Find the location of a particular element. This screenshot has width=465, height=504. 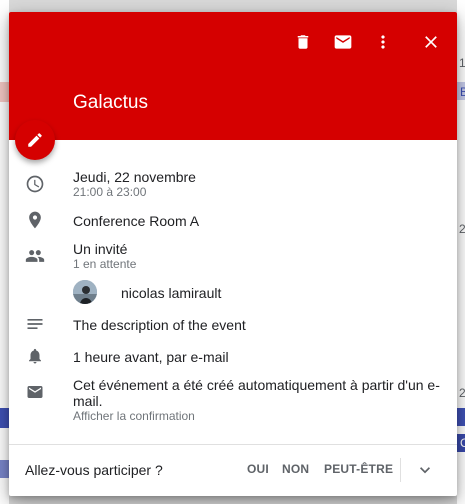

more-vert-icon is located at coordinates (383, 42).